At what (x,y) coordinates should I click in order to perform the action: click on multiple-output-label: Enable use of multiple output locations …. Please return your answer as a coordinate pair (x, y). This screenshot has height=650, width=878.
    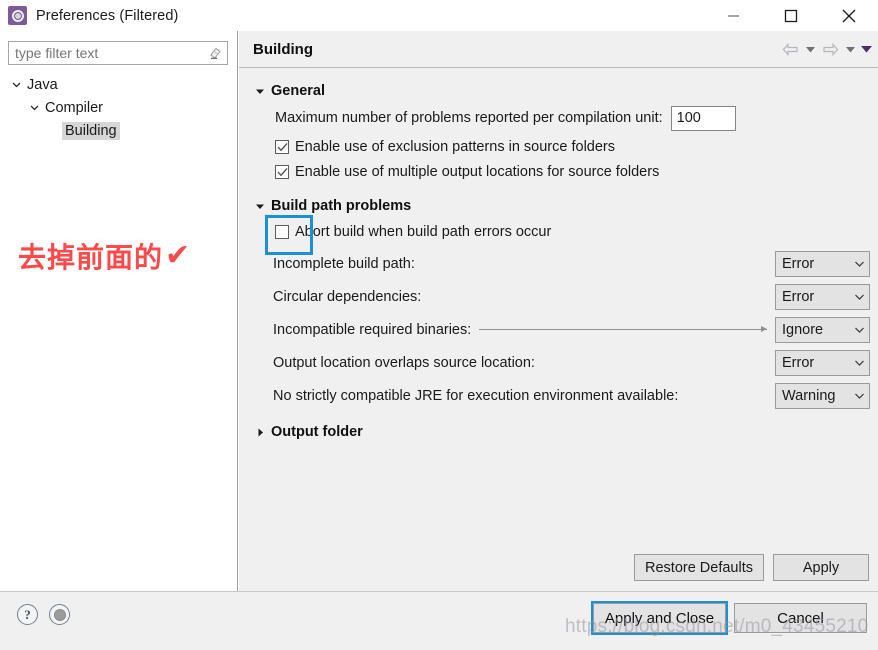
    Looking at the image, I should click on (477, 171).